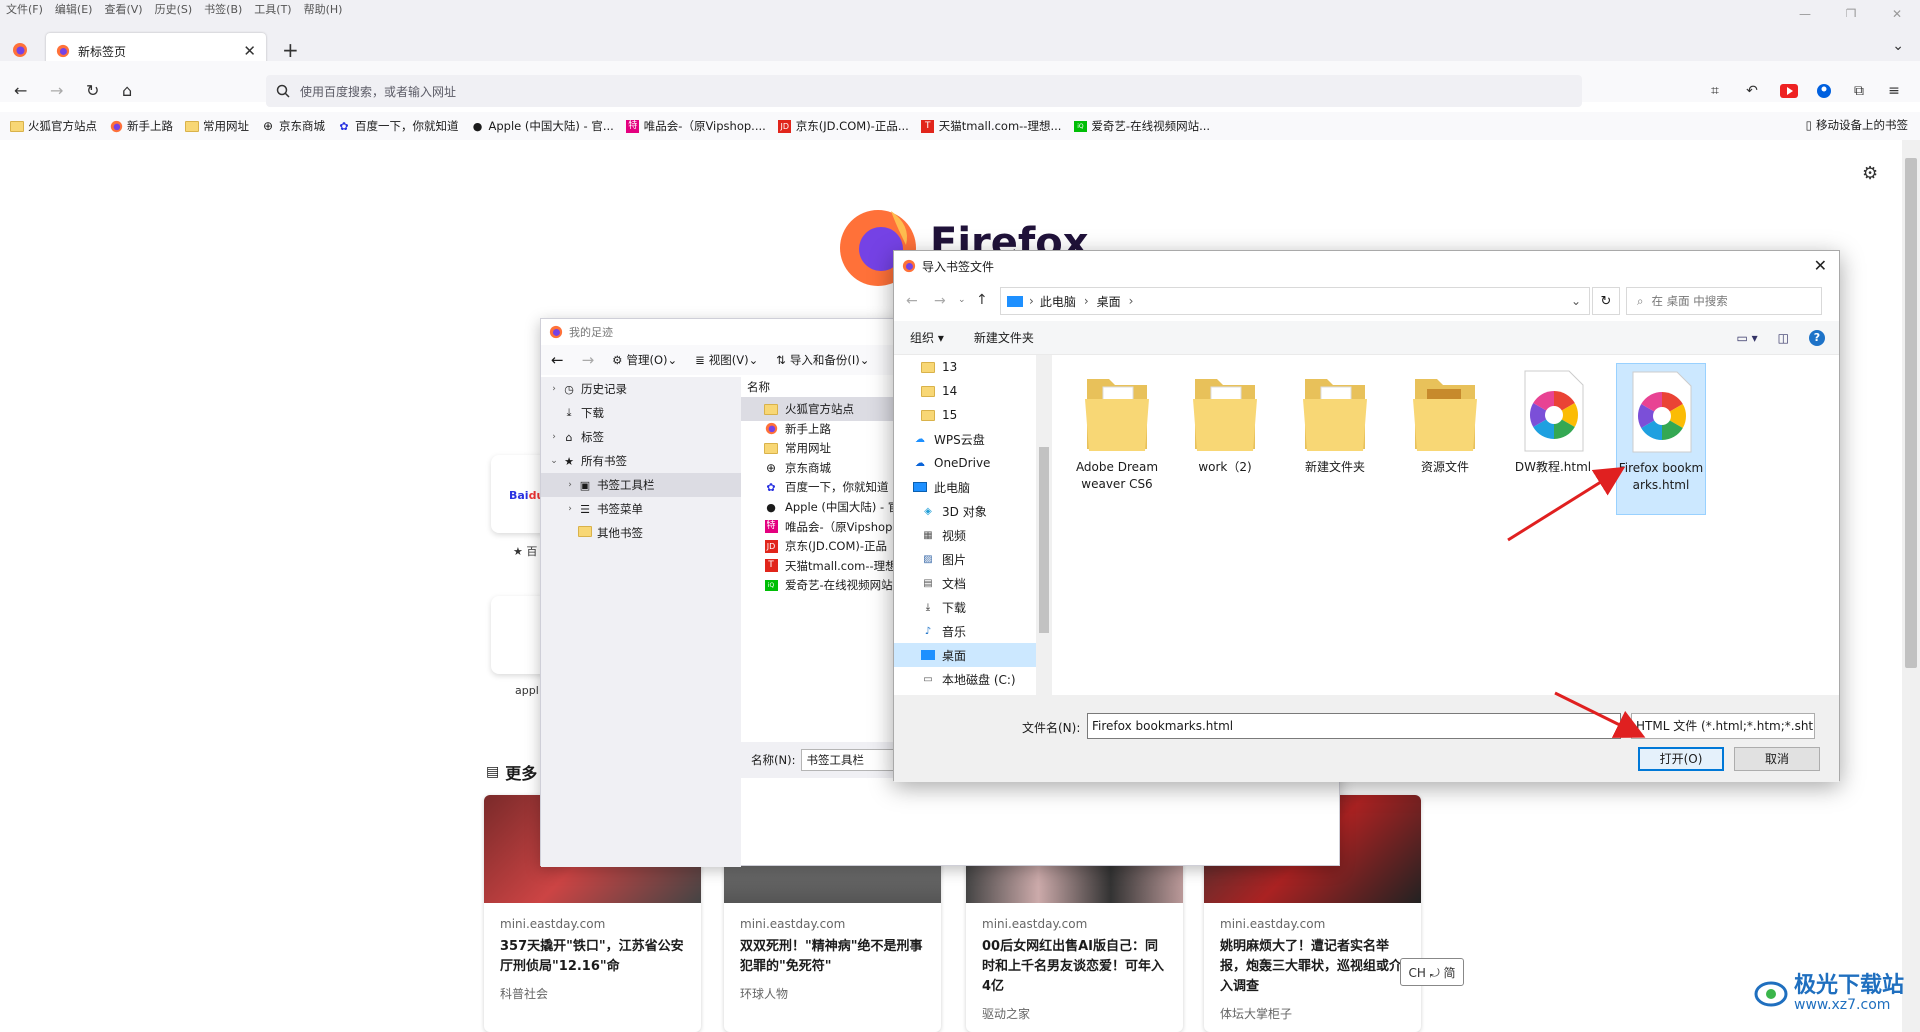 This screenshot has height=1032, width=1920. Describe the element at coordinates (982, 300) in the screenshot. I see `up-icon: ↑` at that location.